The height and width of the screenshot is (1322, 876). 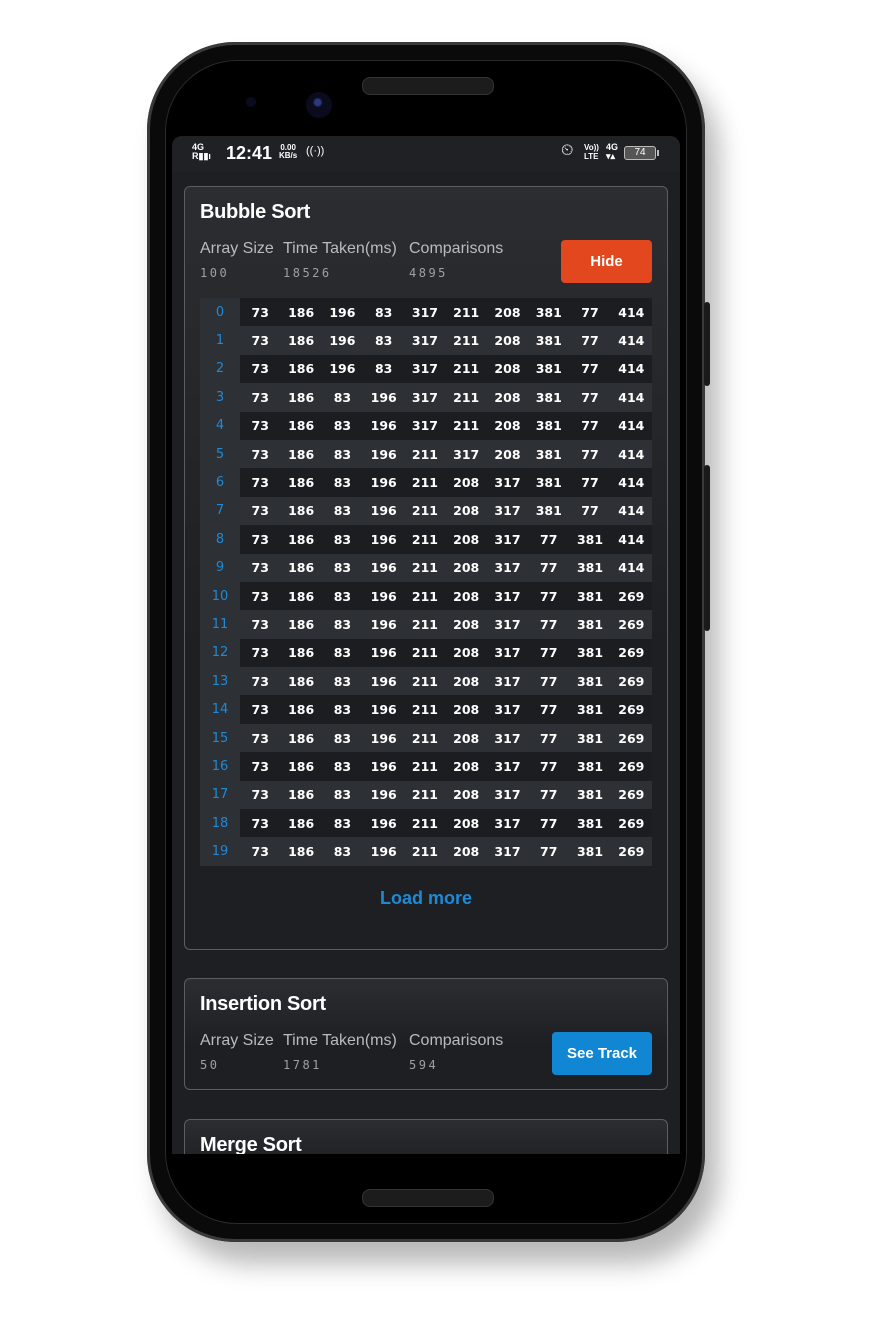 What do you see at coordinates (426, 624) in the screenshot?
I see `table-row: 11 73 186 83 196 211 208 317 77 381 269` at bounding box center [426, 624].